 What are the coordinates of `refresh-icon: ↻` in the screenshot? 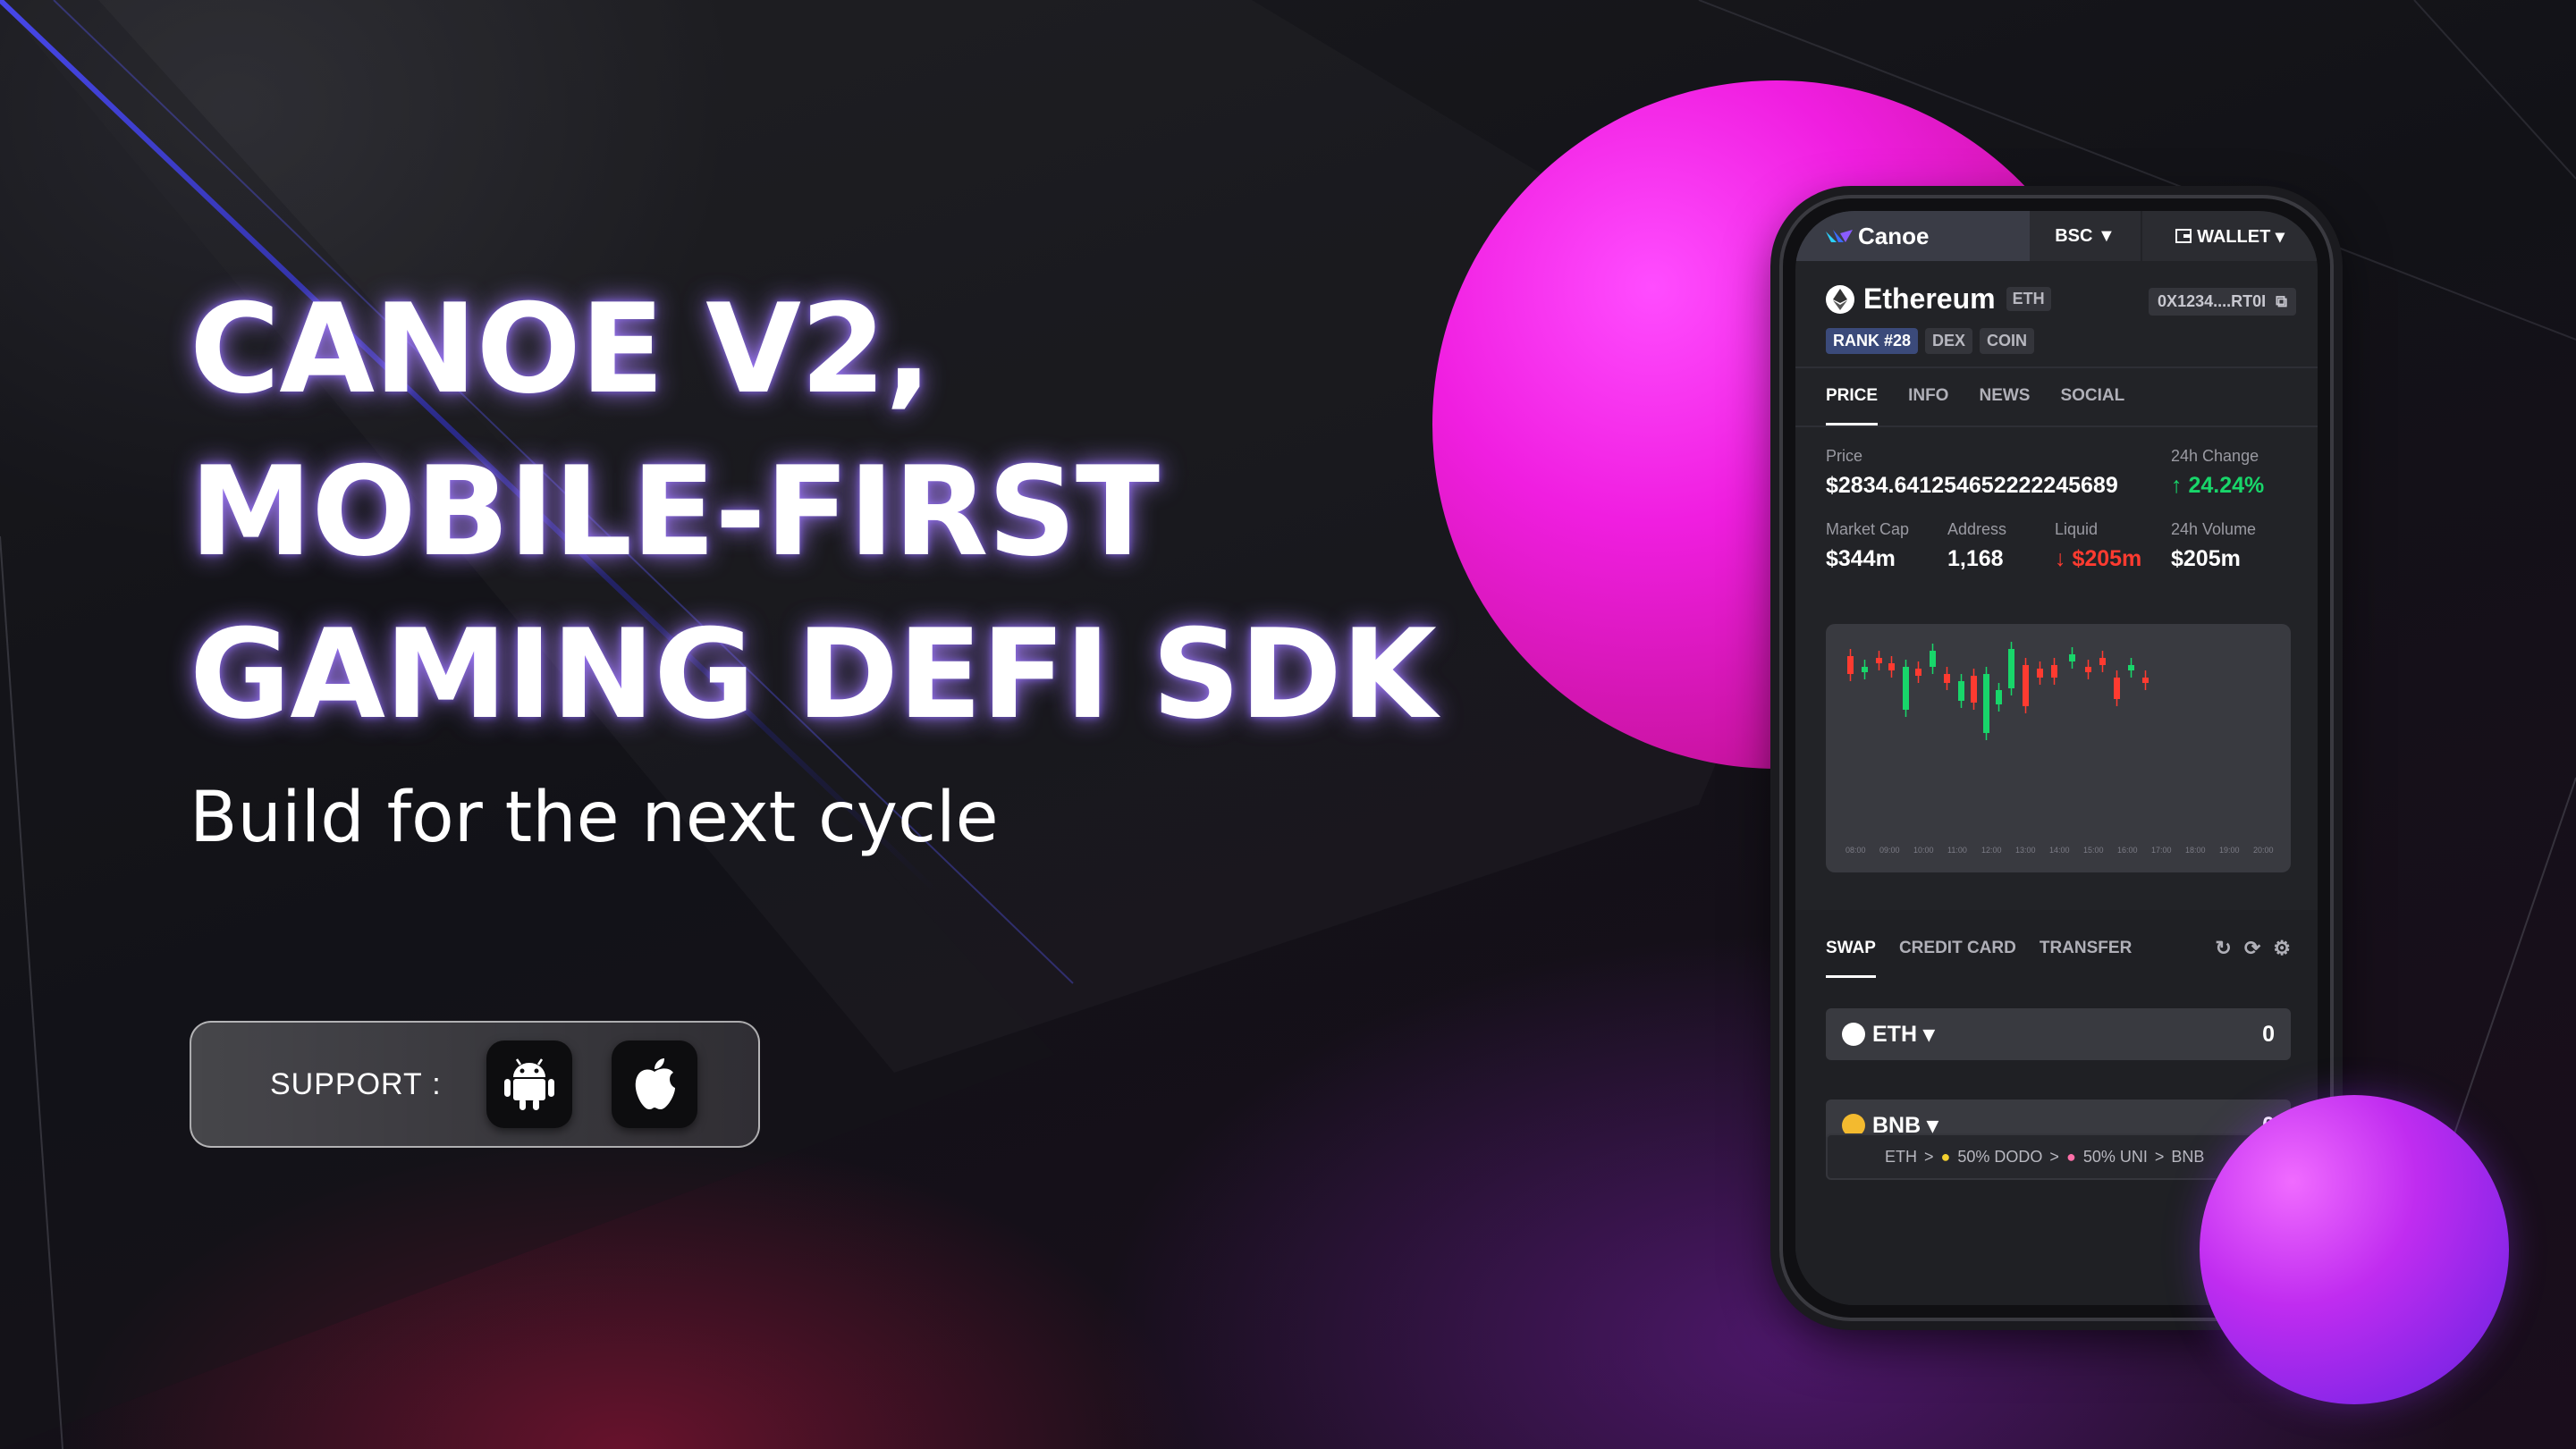 It's located at (2223, 948).